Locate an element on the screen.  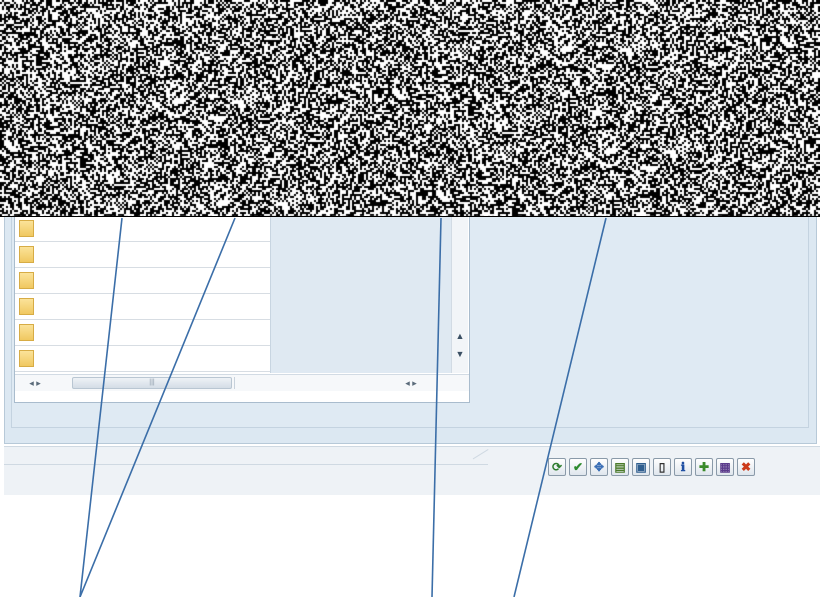
check-icon: ✔ is located at coordinates (578, 467).